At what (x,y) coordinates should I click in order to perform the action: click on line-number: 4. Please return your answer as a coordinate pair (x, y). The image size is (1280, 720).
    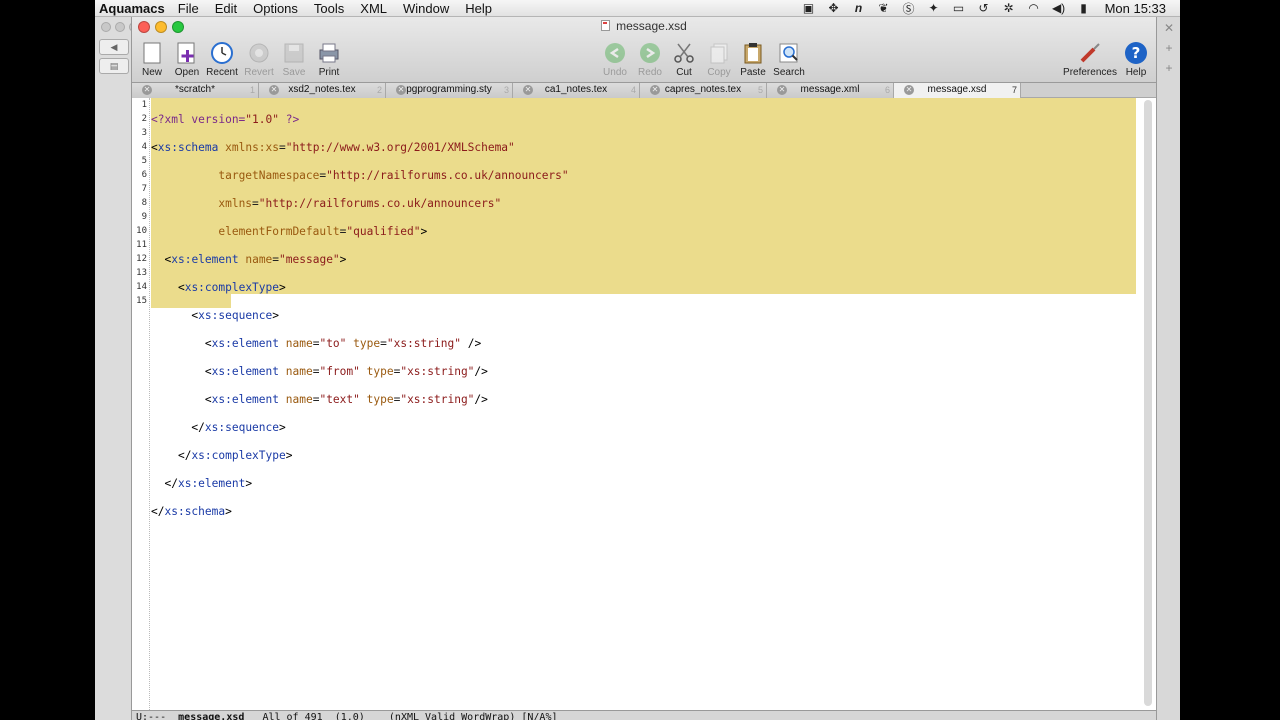
    Looking at the image, I should click on (144, 147).